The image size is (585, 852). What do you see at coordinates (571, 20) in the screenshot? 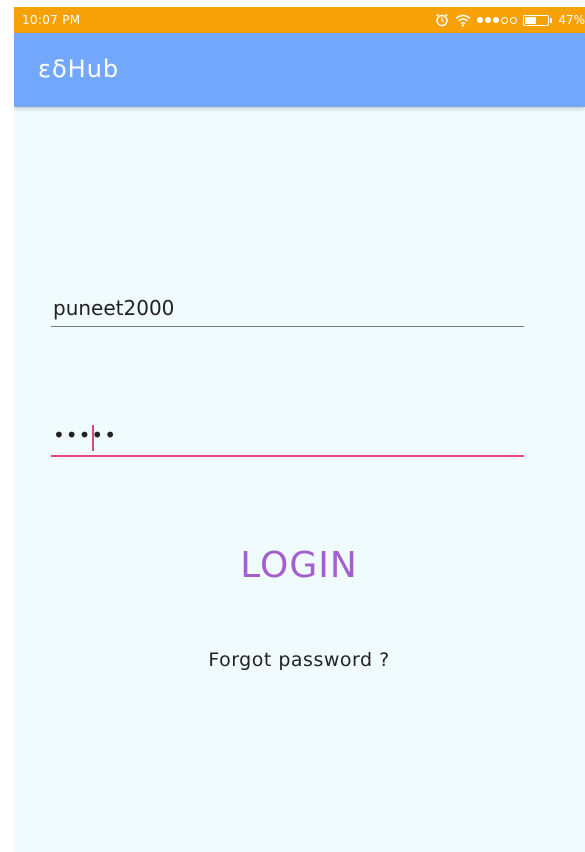
I see `battery-percent: 47%` at bounding box center [571, 20].